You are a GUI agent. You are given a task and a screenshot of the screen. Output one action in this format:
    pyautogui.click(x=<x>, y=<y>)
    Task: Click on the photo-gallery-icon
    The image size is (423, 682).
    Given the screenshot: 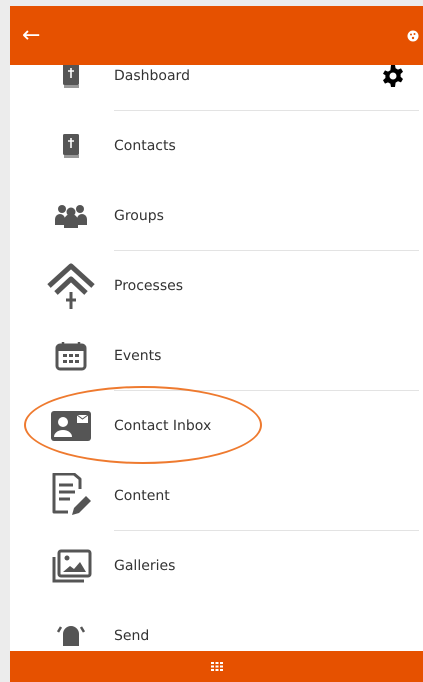 What is the action you would take?
    pyautogui.click(x=71, y=566)
    